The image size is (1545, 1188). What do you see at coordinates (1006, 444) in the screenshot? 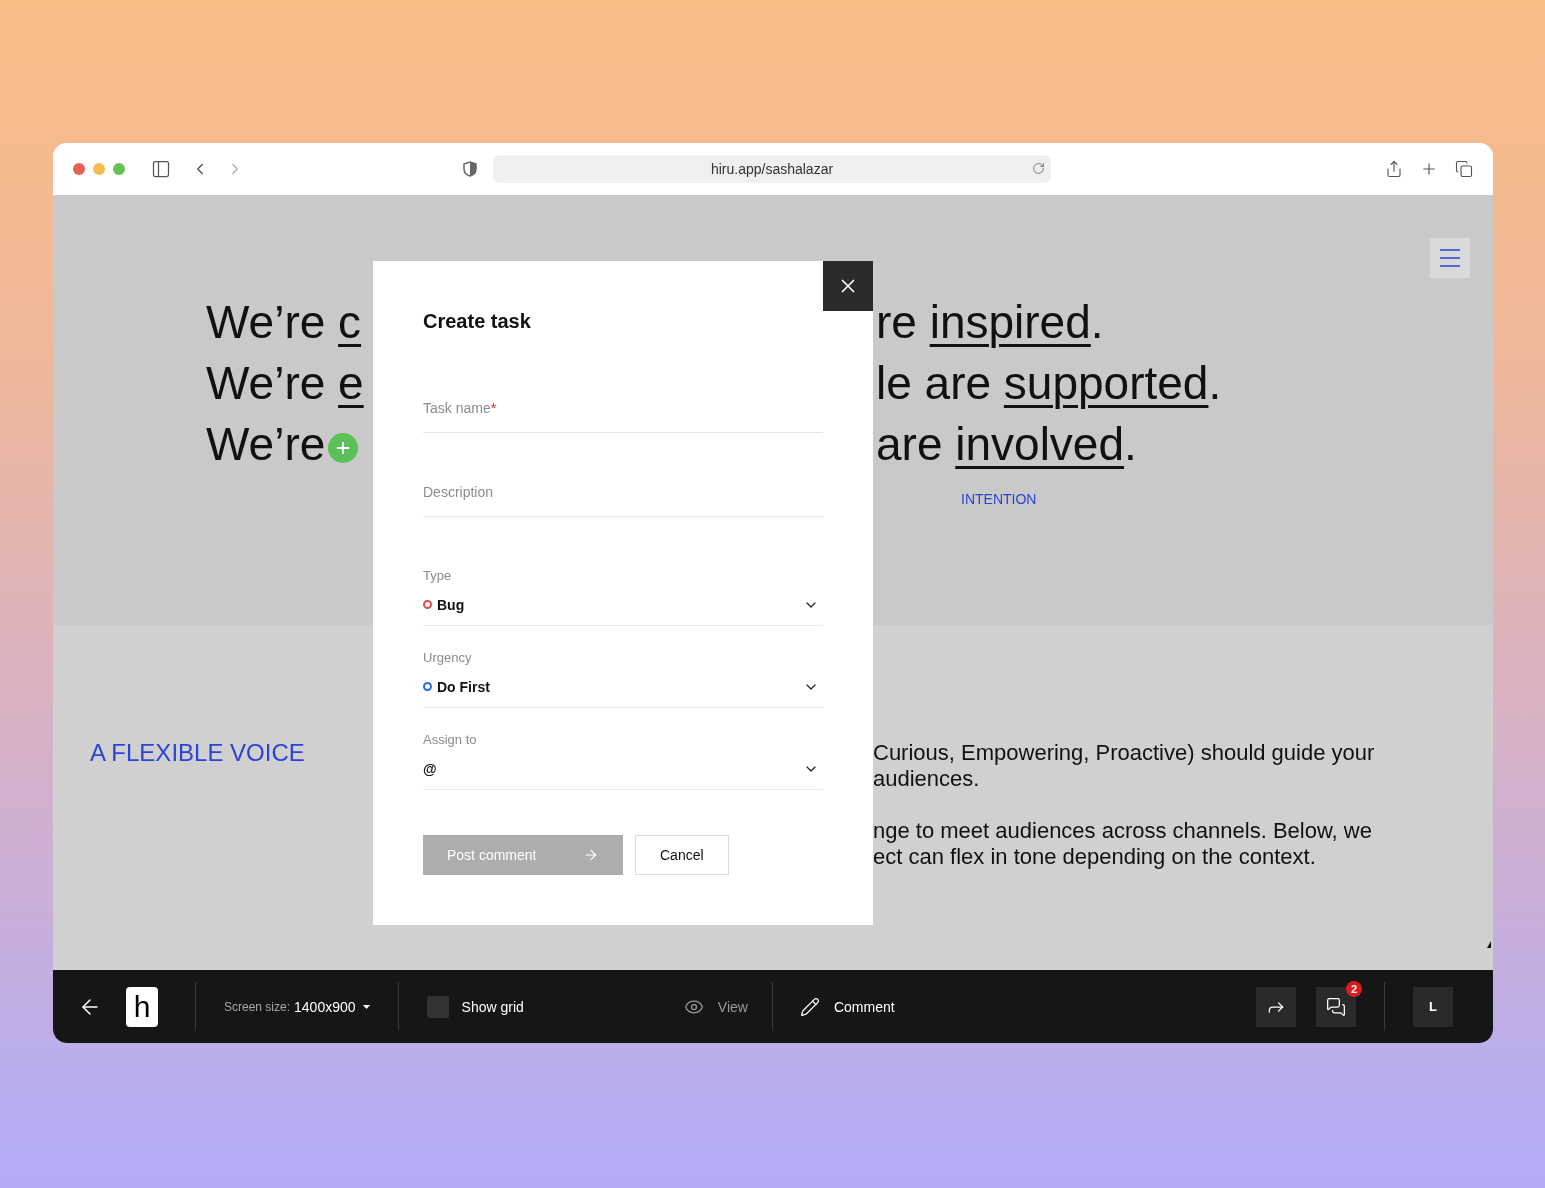
I see `headline-fragment: are involved.` at bounding box center [1006, 444].